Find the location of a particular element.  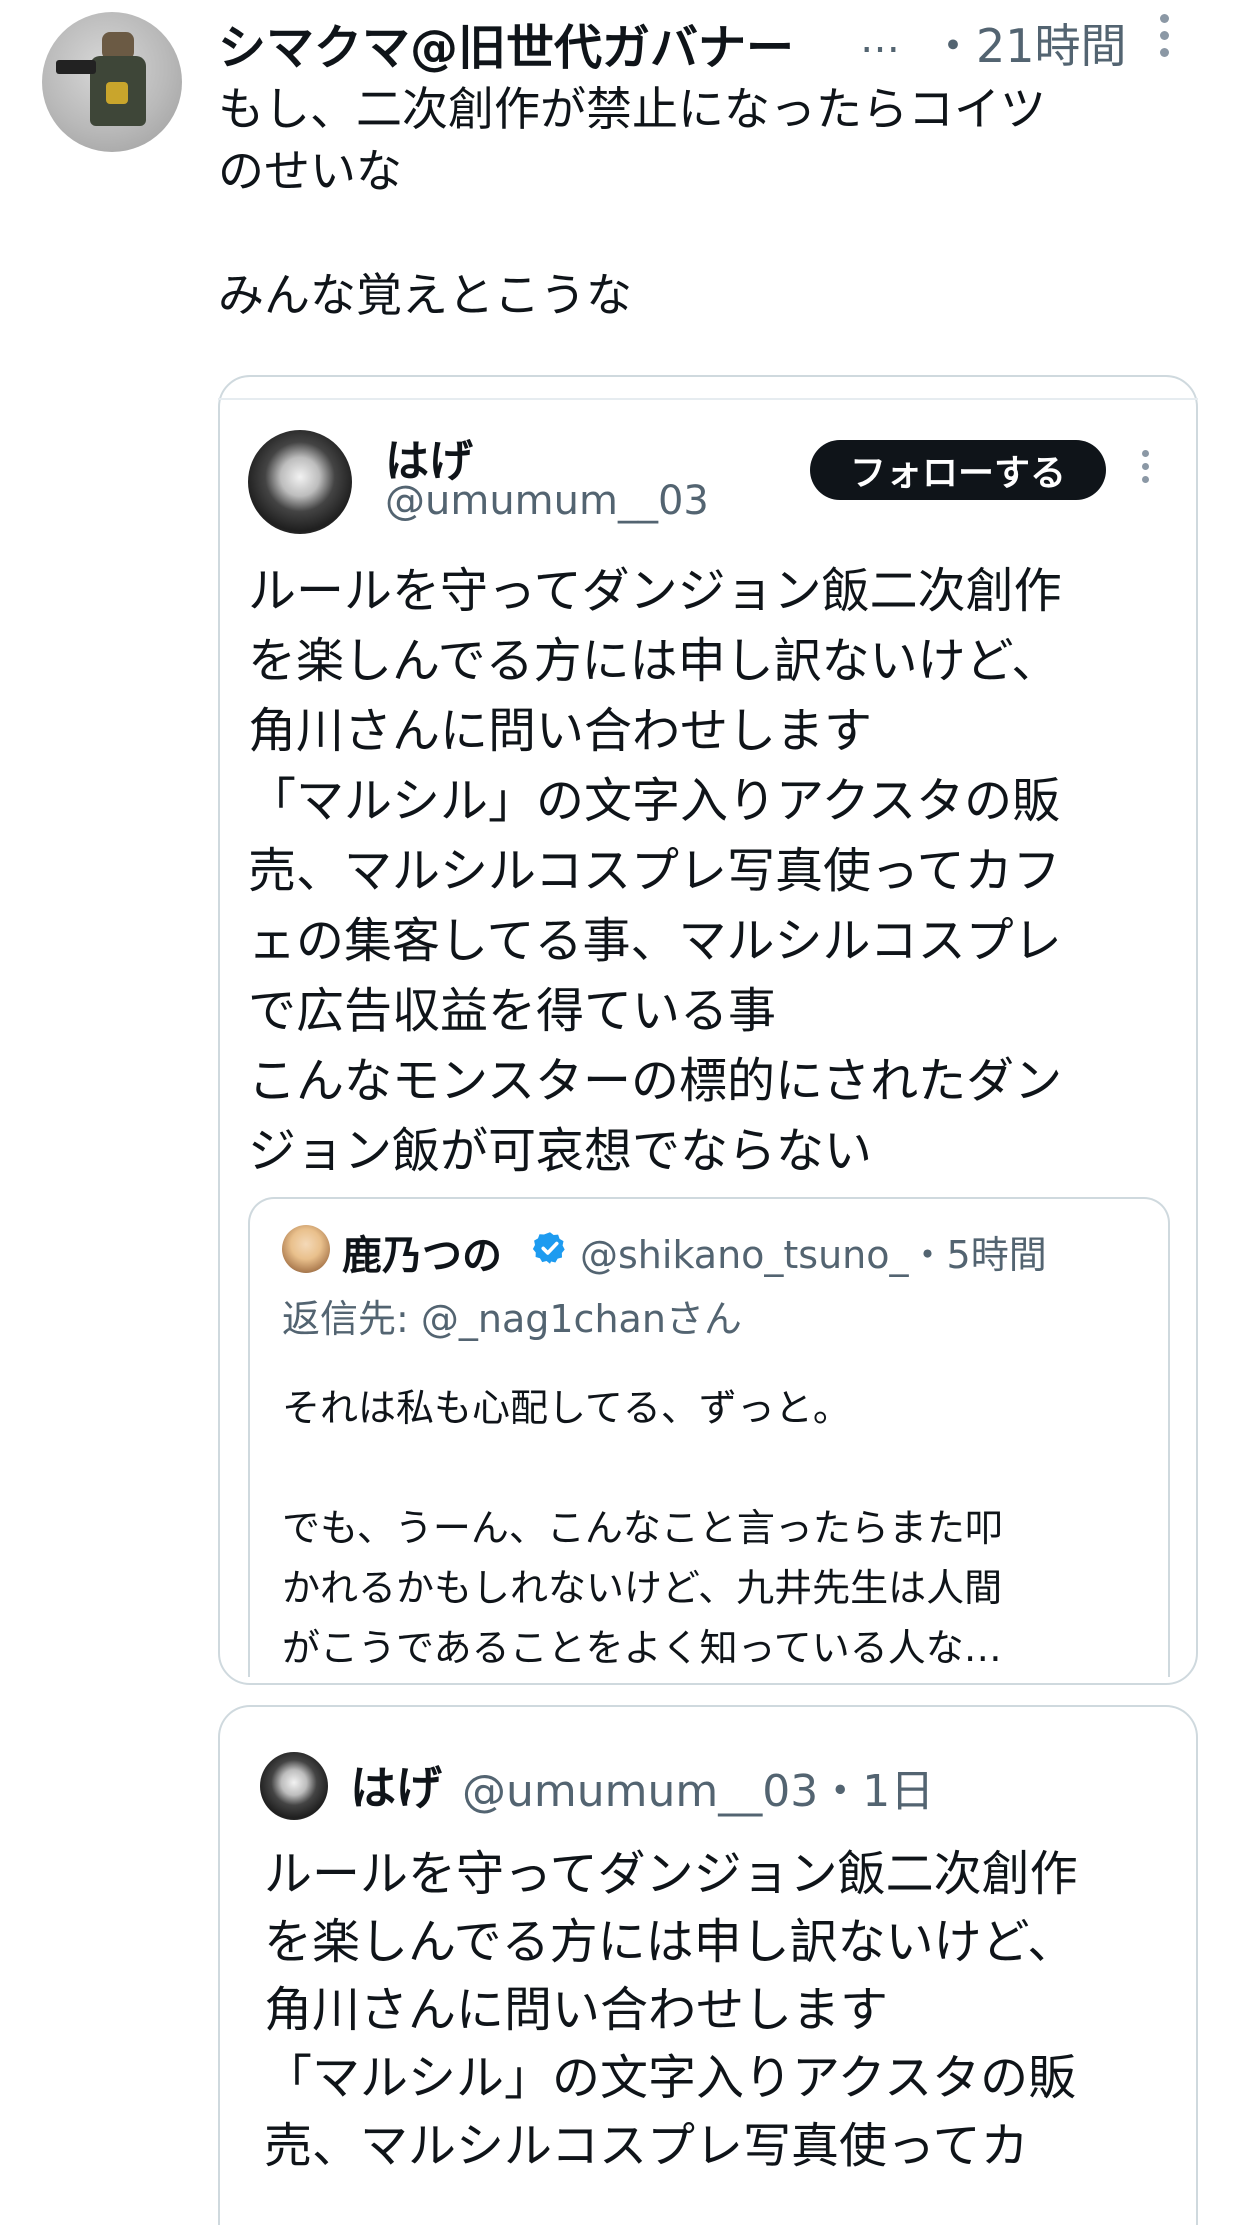

figure-weapon is located at coordinates (76, 67).